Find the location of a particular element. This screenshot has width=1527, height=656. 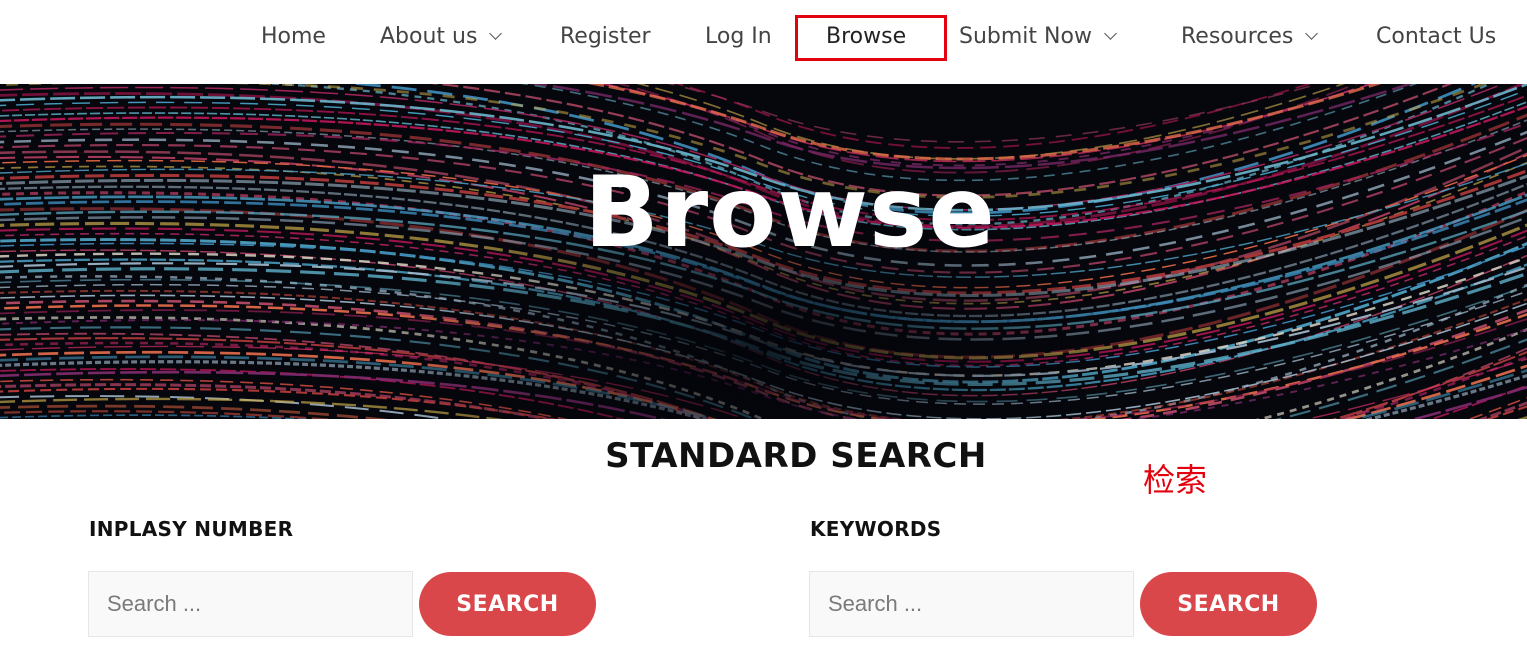

page-title: Browse is located at coordinates (790, 213).